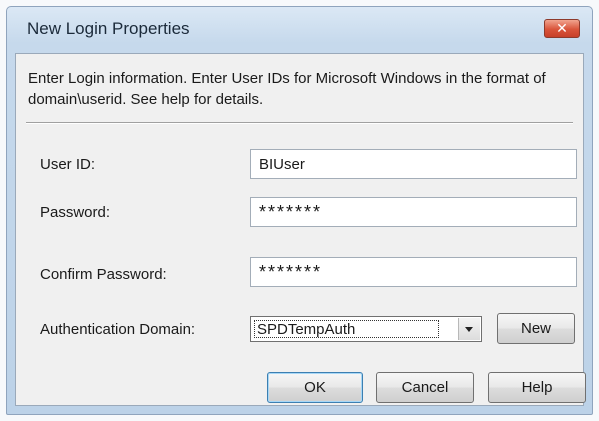 This screenshot has height=421, width=599. What do you see at coordinates (68, 164) in the screenshot?
I see `user-id-label: User ID:` at bounding box center [68, 164].